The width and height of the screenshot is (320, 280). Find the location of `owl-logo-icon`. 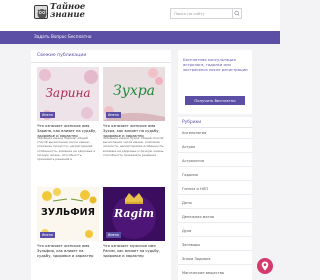

owl-logo-icon is located at coordinates (41, 12).